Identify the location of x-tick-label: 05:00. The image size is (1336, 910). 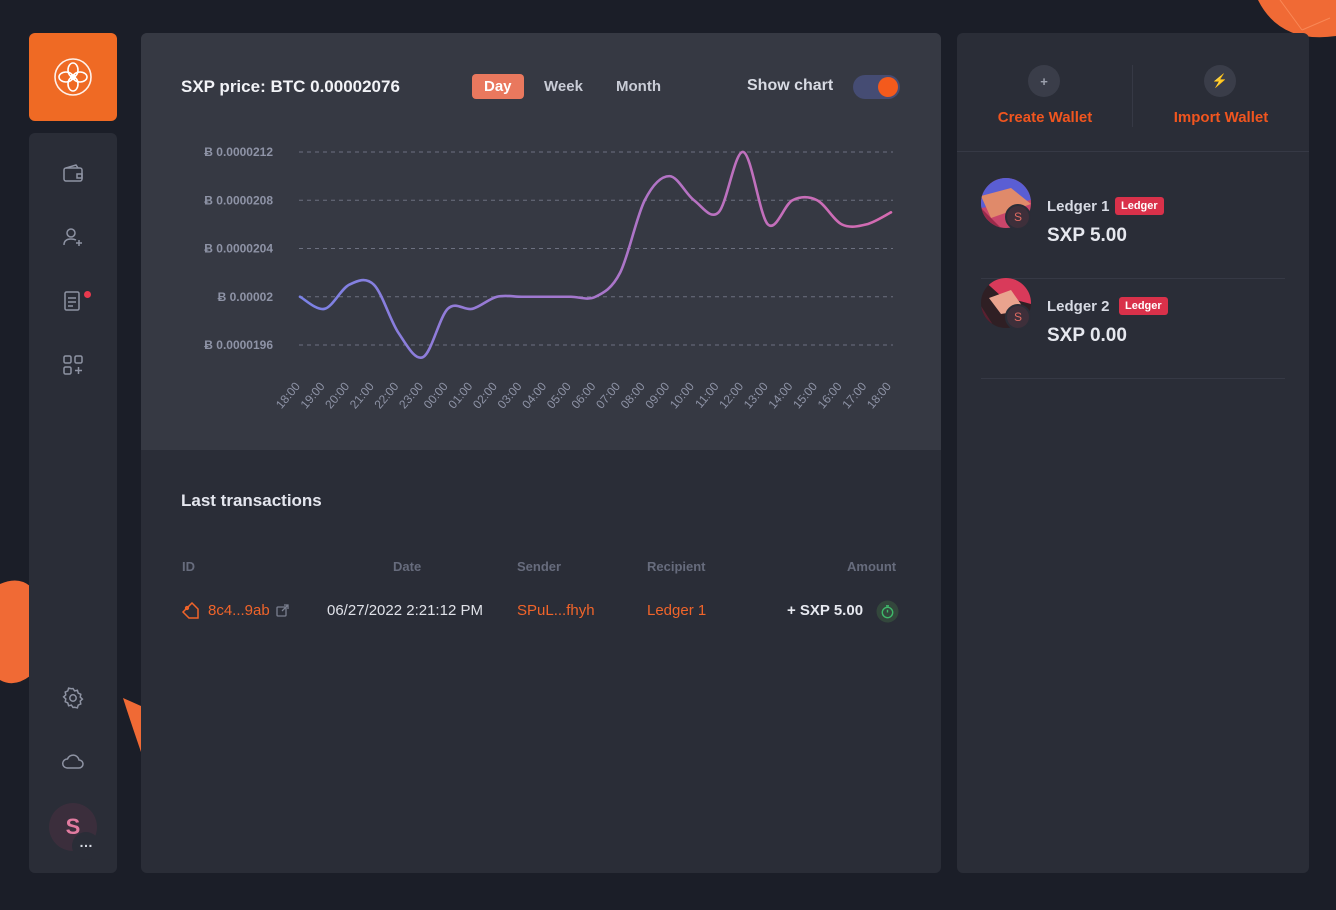
(559, 395).